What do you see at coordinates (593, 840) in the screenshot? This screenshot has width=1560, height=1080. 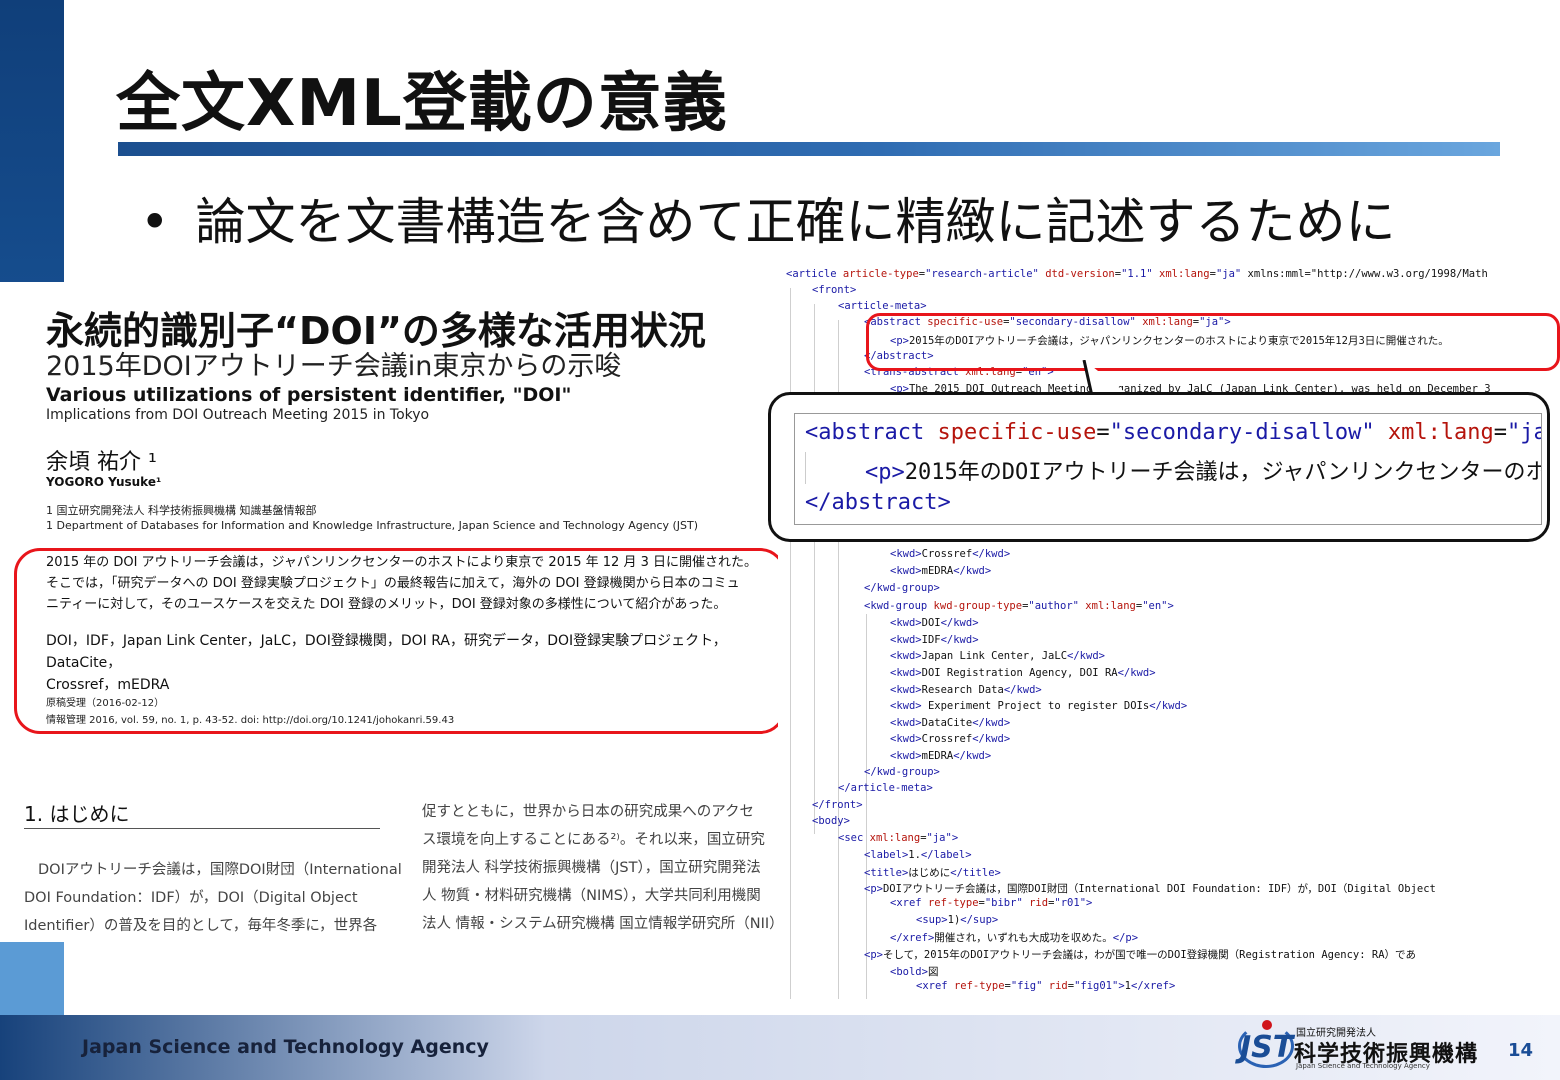 I see `paper-text-line: ス環境を向上することにある²⁾。それ以来，国立研究` at bounding box center [593, 840].